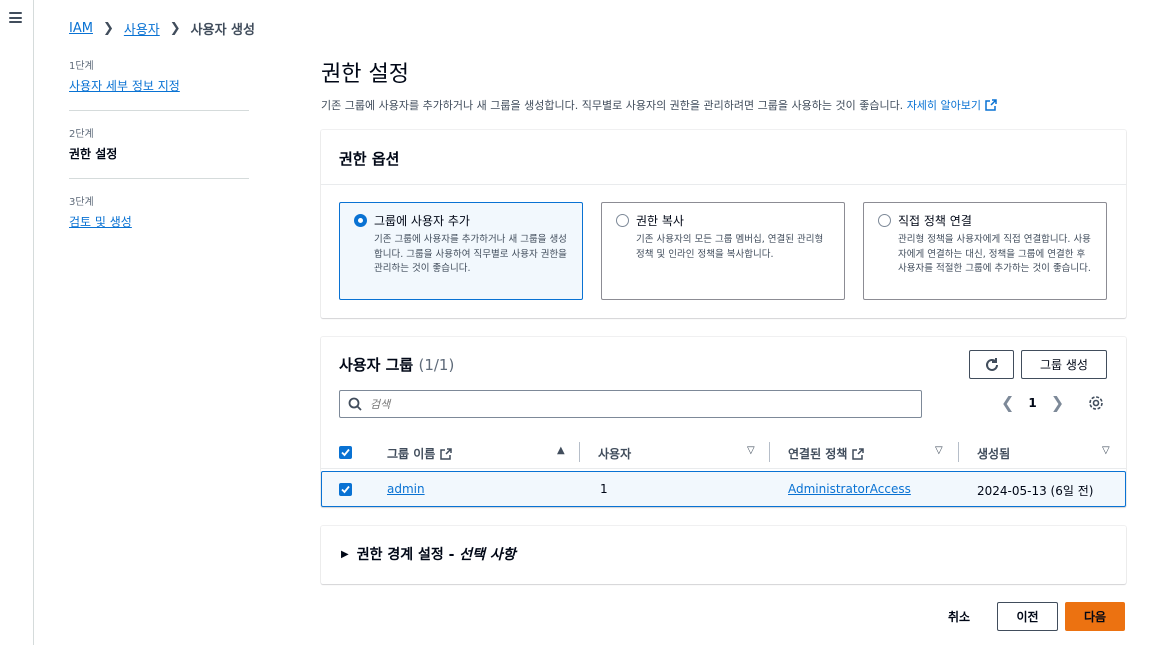  What do you see at coordinates (222, 30) in the screenshot?
I see `breadcrumb-current: 사용자 생성` at bounding box center [222, 30].